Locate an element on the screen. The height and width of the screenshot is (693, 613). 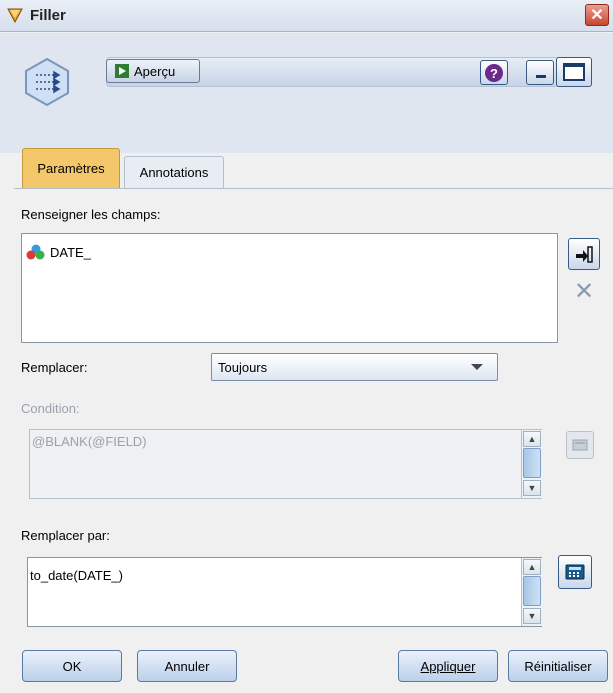
ok-button: OK is located at coordinates (72, 666).